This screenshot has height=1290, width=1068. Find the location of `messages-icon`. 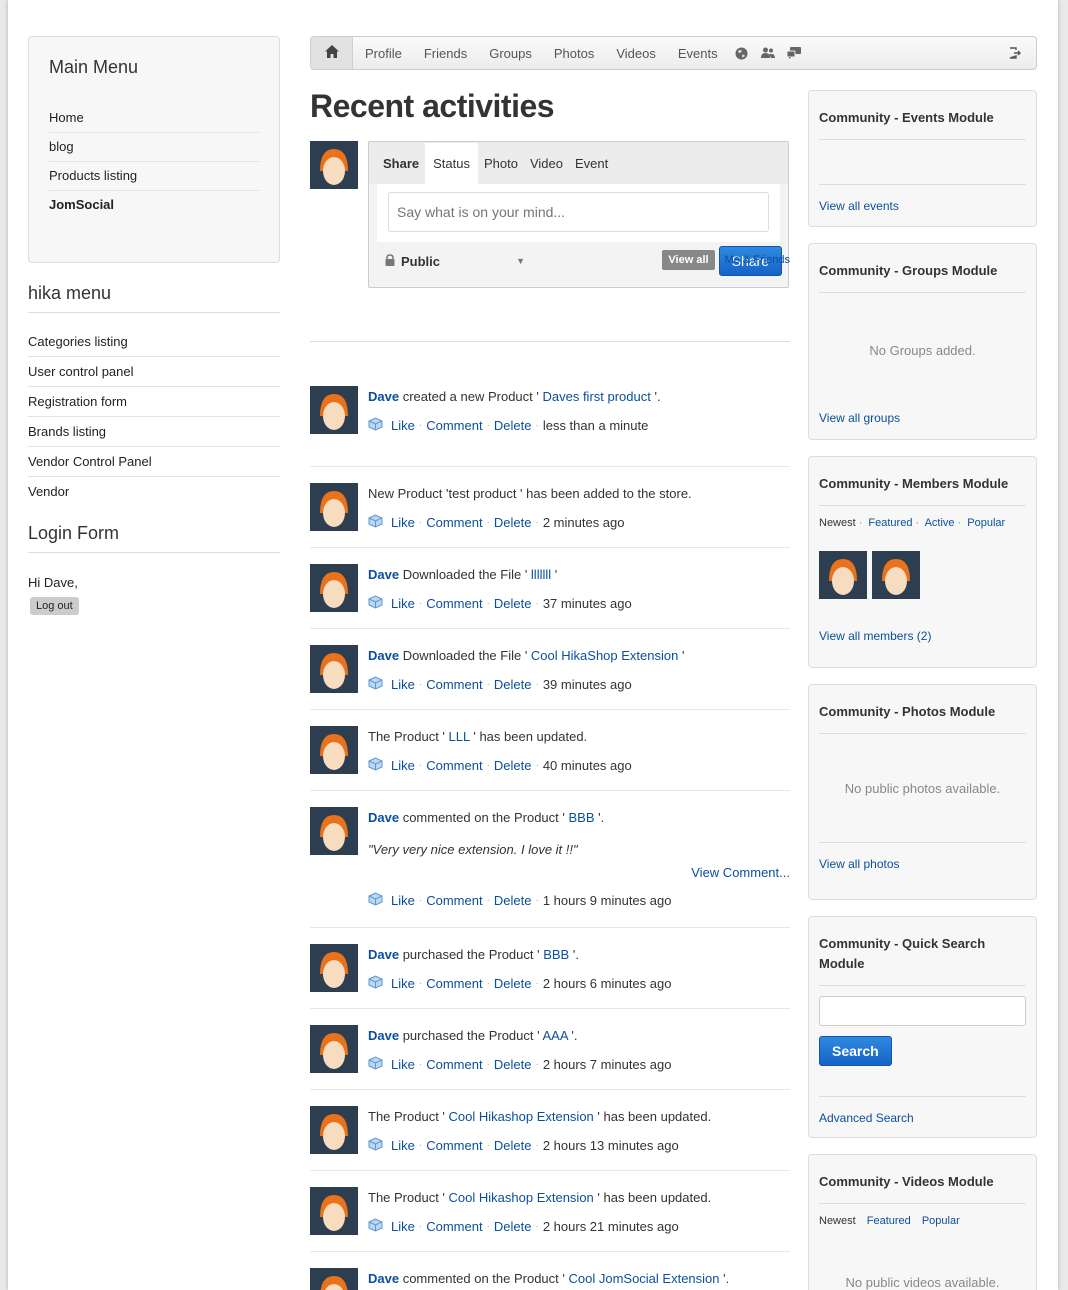

messages-icon is located at coordinates (793, 53).